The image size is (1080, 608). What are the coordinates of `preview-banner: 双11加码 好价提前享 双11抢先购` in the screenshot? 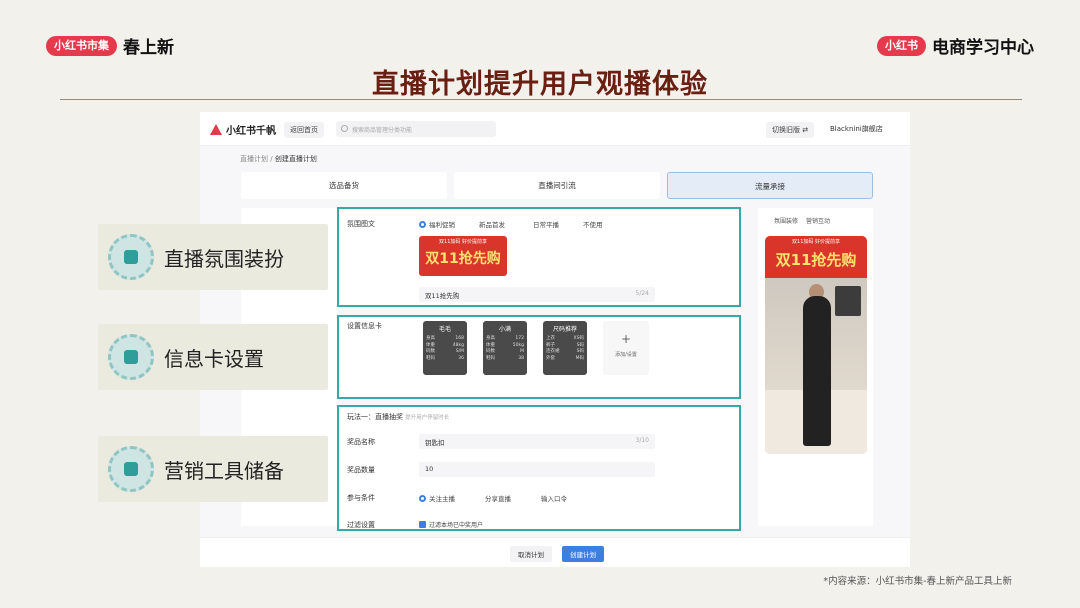 It's located at (816, 257).